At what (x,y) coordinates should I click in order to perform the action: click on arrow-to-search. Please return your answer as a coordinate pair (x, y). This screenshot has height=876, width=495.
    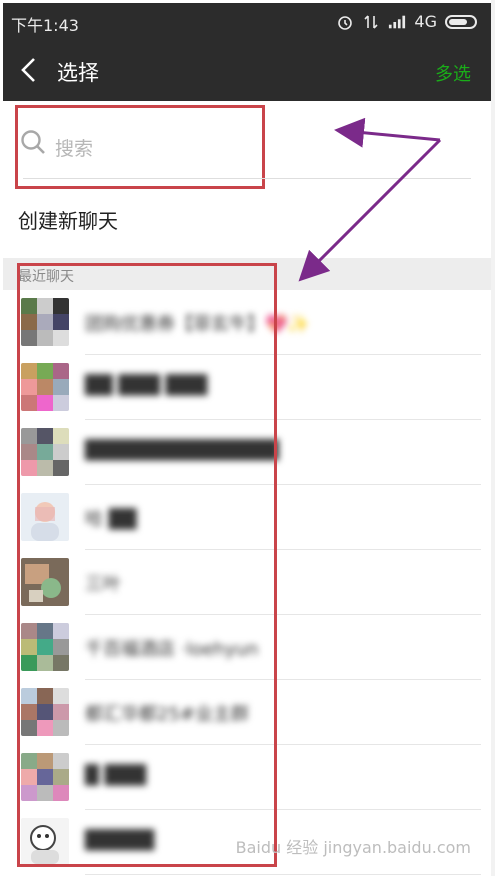
    Looking at the image, I should click on (387, 132).